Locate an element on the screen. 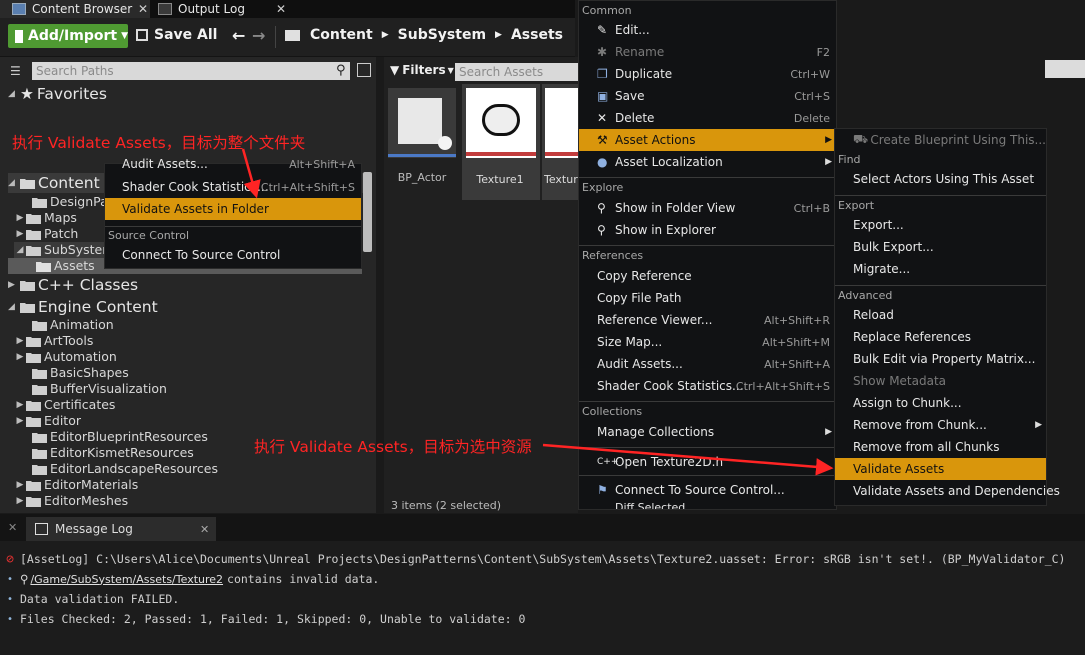 Image resolution: width=1085 pixels, height=655 pixels. menu-item-diff-selected: Diff Selected is located at coordinates (707, 505).